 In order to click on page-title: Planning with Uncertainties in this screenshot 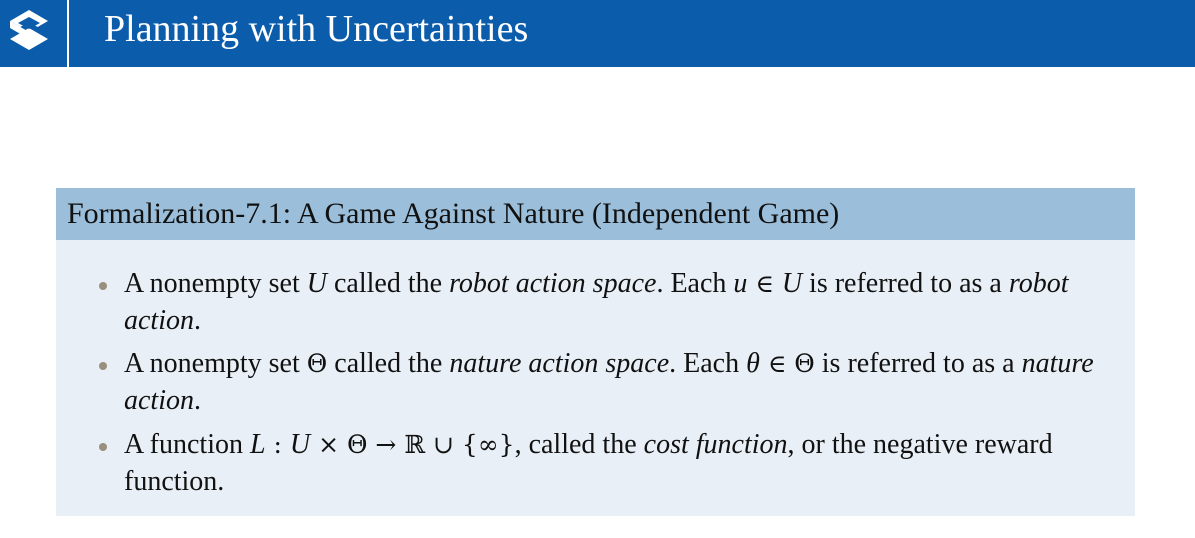, I will do `click(316, 29)`.